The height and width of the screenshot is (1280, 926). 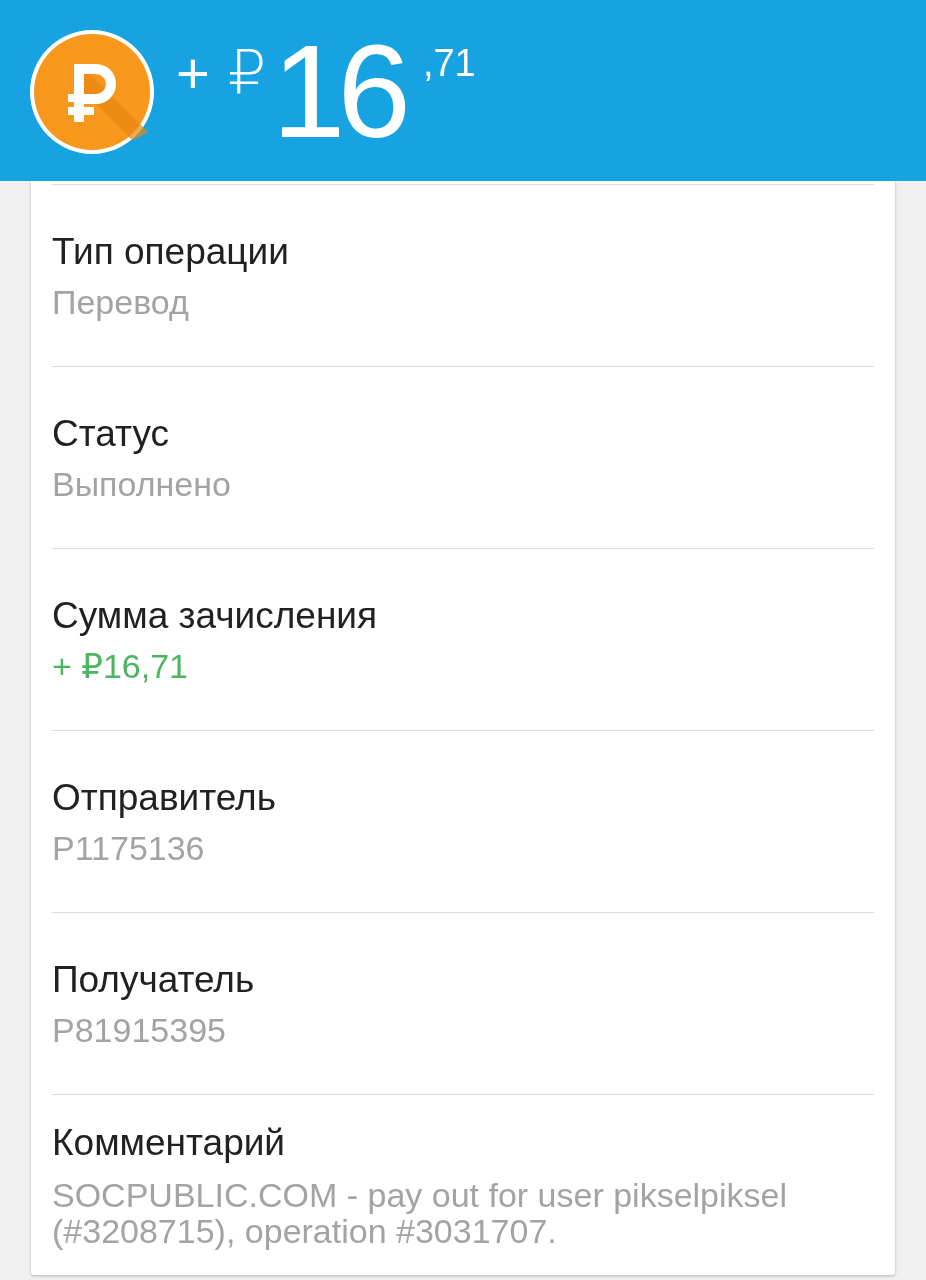 What do you see at coordinates (337, 92) in the screenshot?
I see `amount-whole: 16` at bounding box center [337, 92].